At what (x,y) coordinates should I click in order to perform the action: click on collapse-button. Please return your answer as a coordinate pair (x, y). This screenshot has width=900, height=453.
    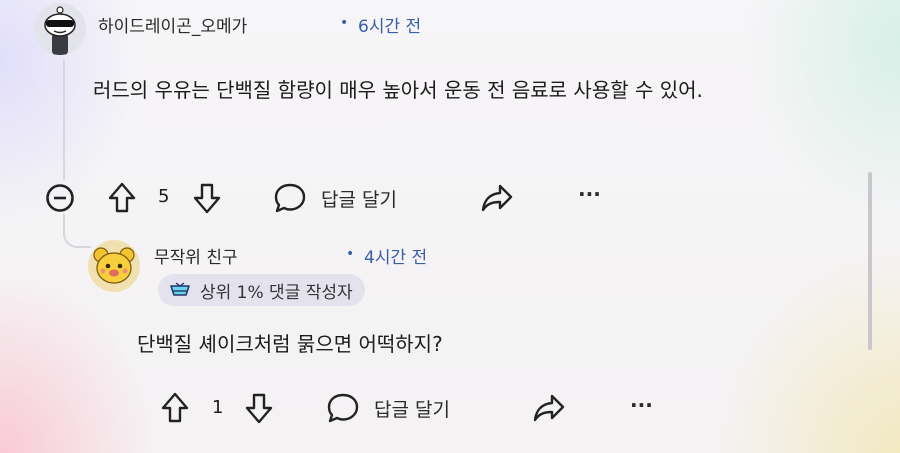
    Looking at the image, I should click on (60, 198).